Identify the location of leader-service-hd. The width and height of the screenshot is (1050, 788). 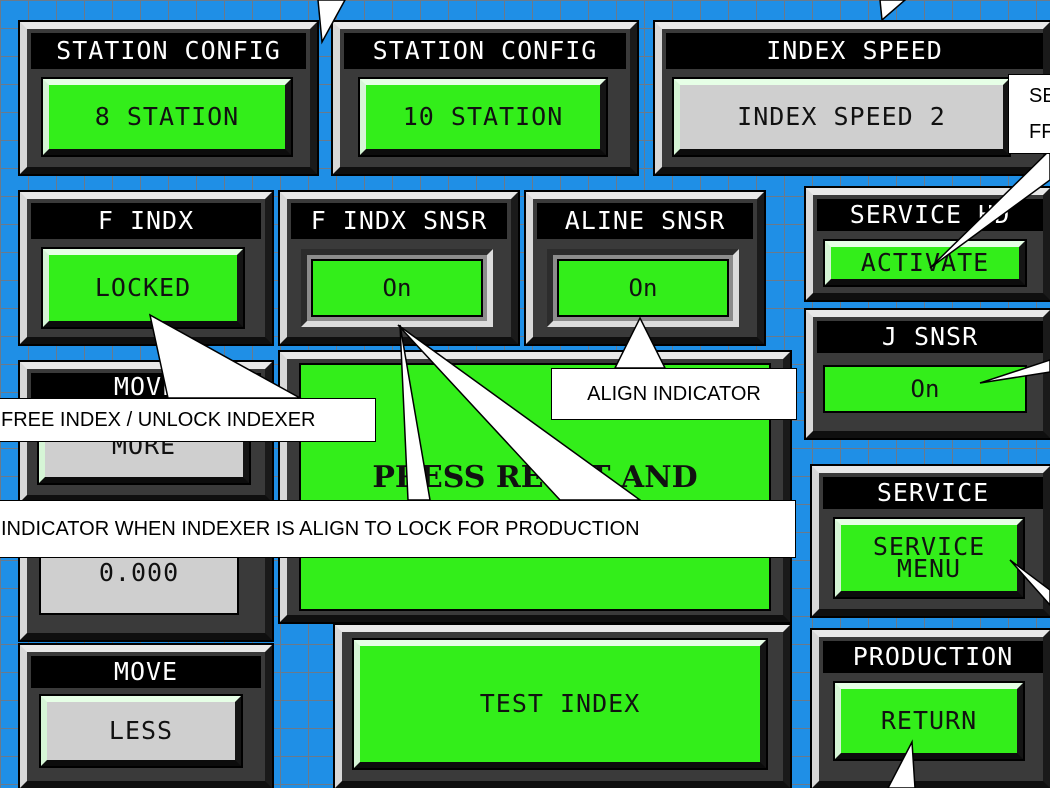
(989, 208).